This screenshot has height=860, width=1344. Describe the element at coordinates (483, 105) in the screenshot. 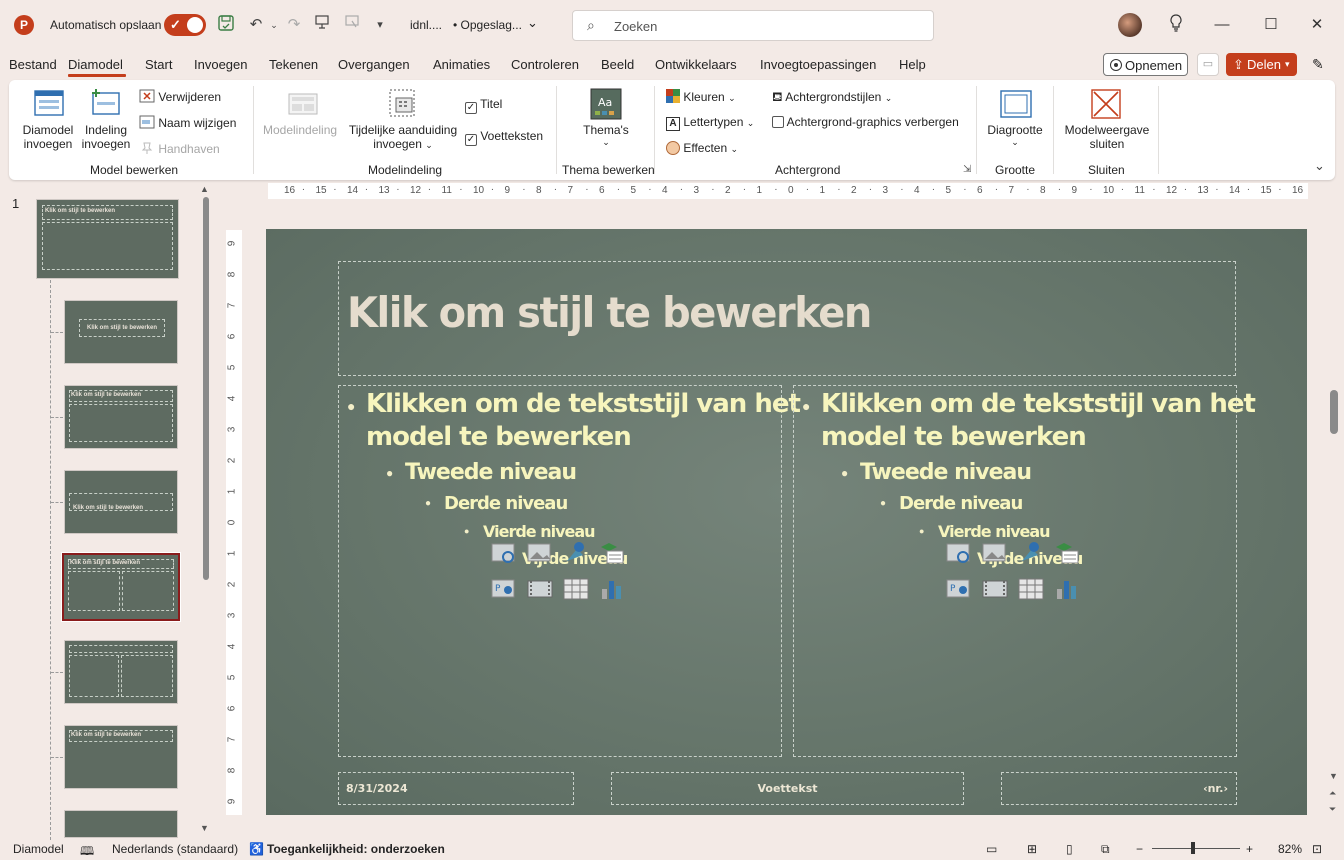

I see `title-checkbox: ✓ Titel` at that location.